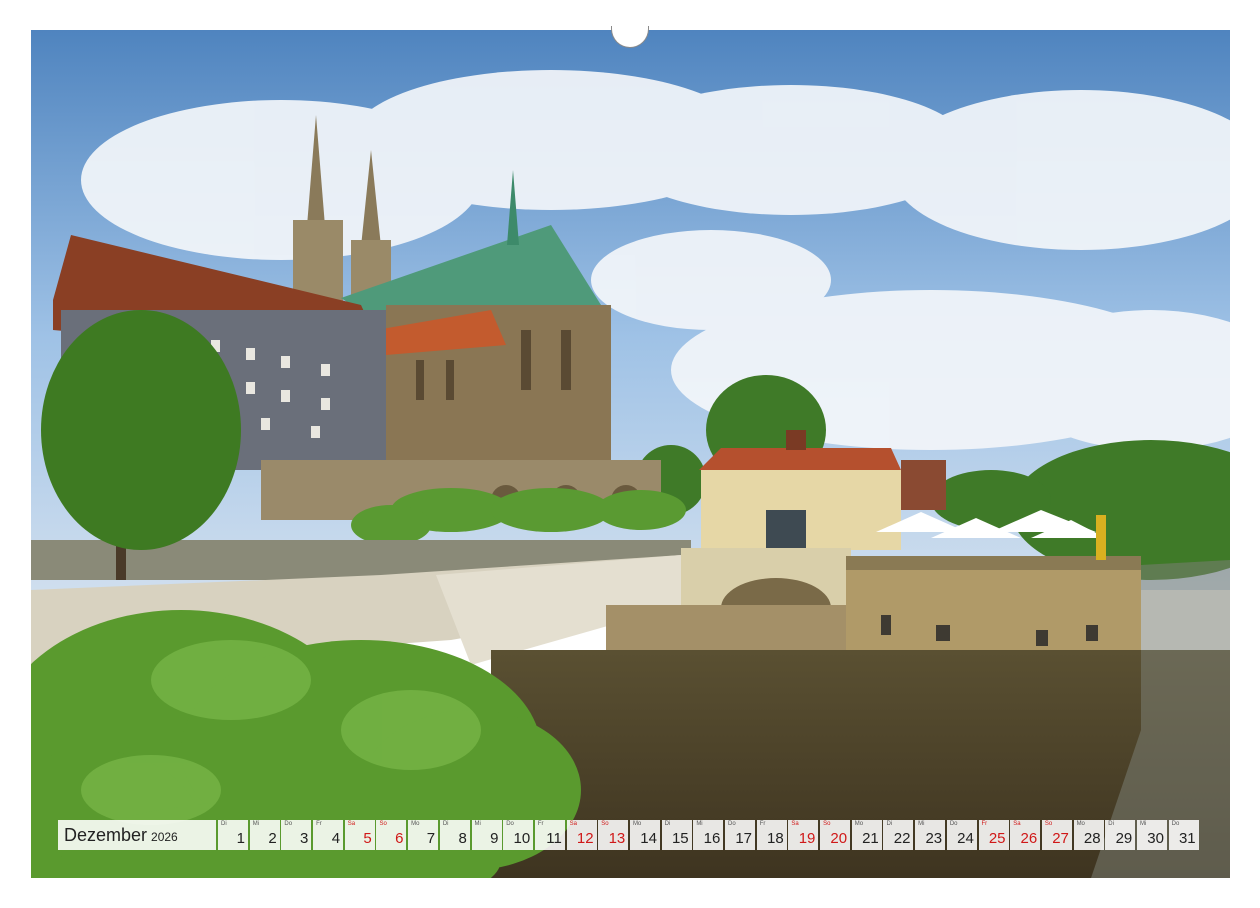 Image resolution: width=1260 pixels, height=908 pixels. Describe the element at coordinates (1124, 838) in the screenshot. I see `day-number: 29` at that location.